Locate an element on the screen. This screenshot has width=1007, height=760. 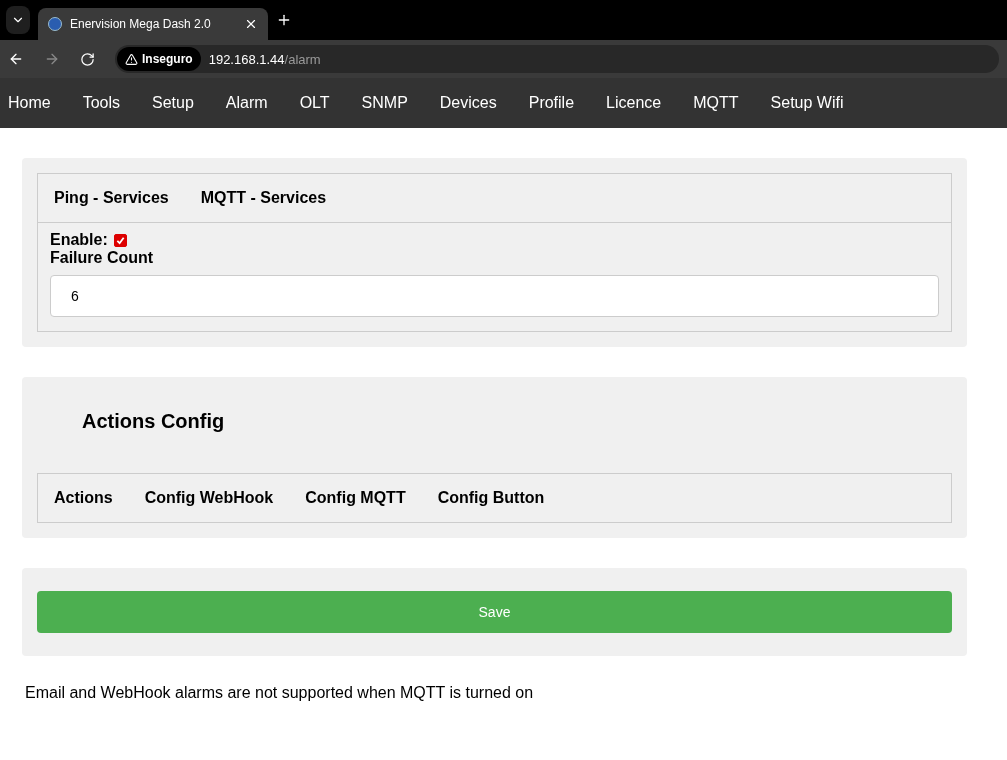
nav-link: OLT is located at coordinates (314, 103).